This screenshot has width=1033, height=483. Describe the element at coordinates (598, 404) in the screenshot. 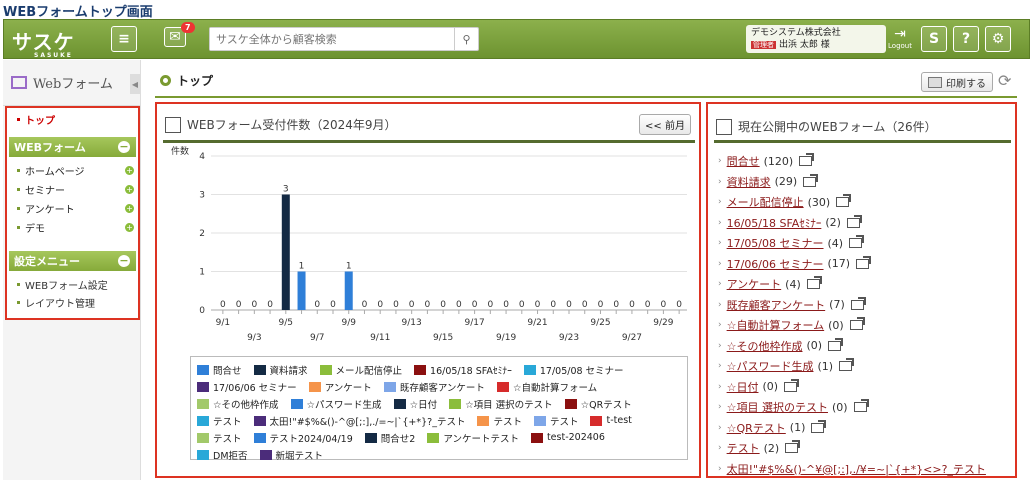

I see `legend-item: ☆QRテスト` at that location.